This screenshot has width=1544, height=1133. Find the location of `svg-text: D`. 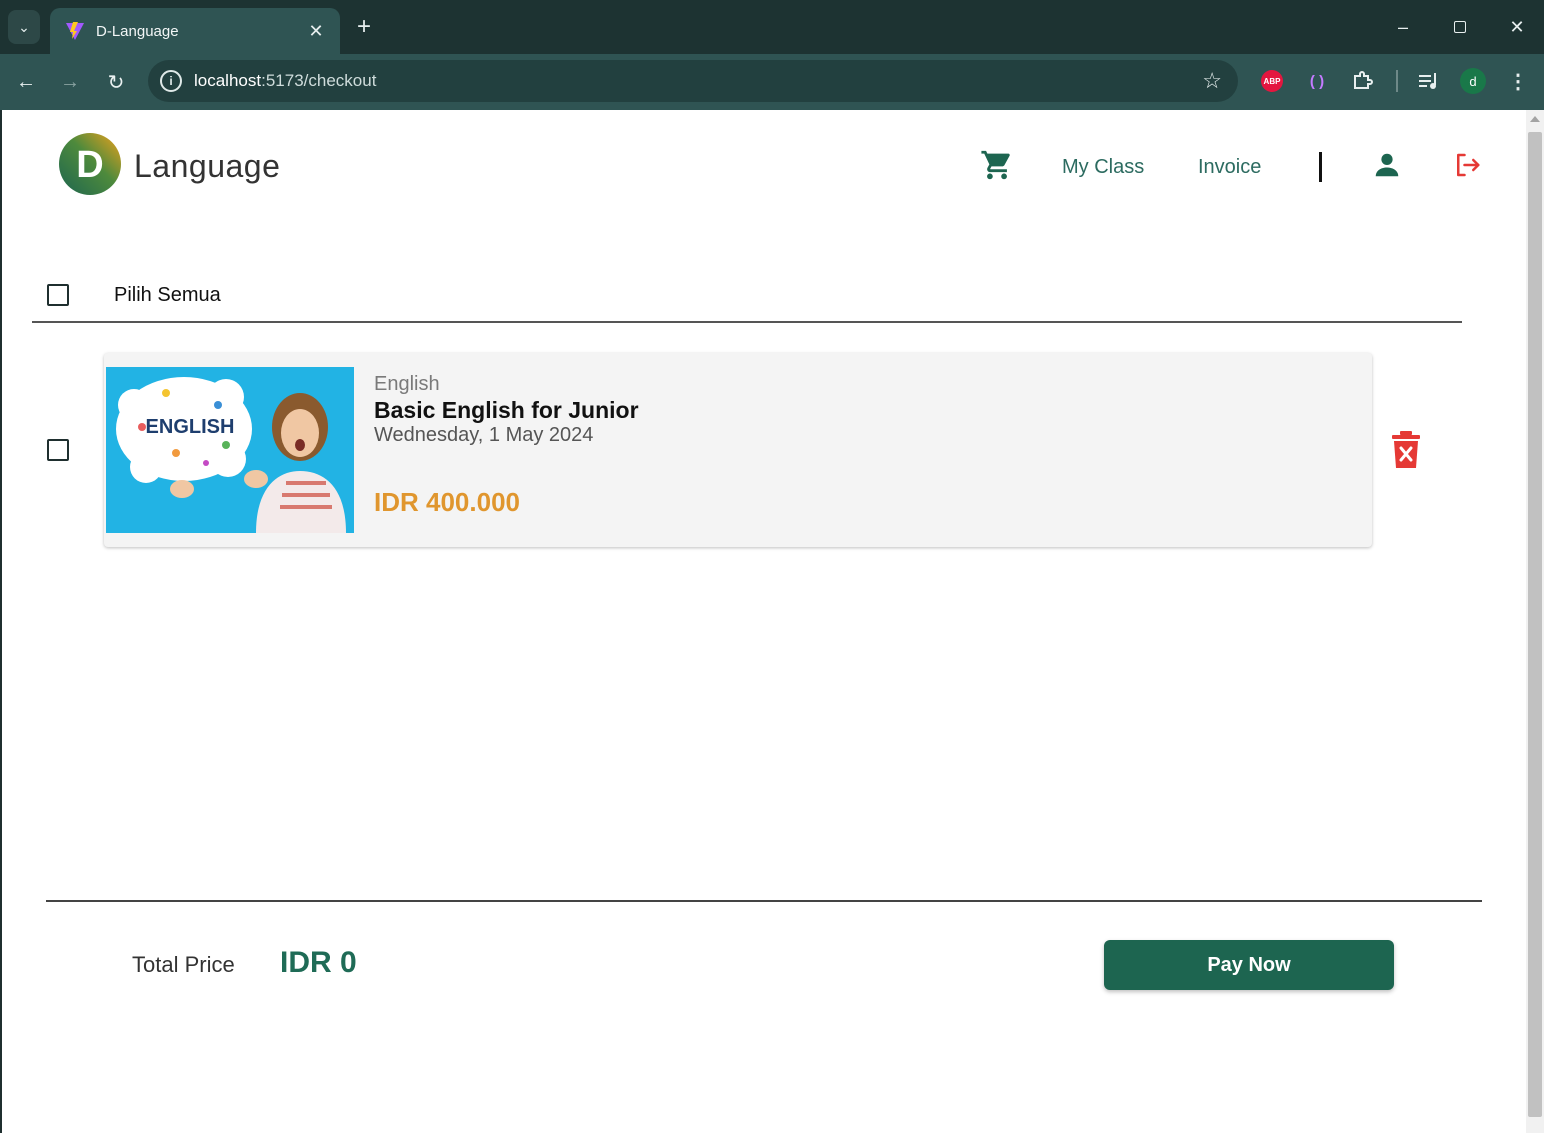

svg-text: D is located at coordinates (89, 165).